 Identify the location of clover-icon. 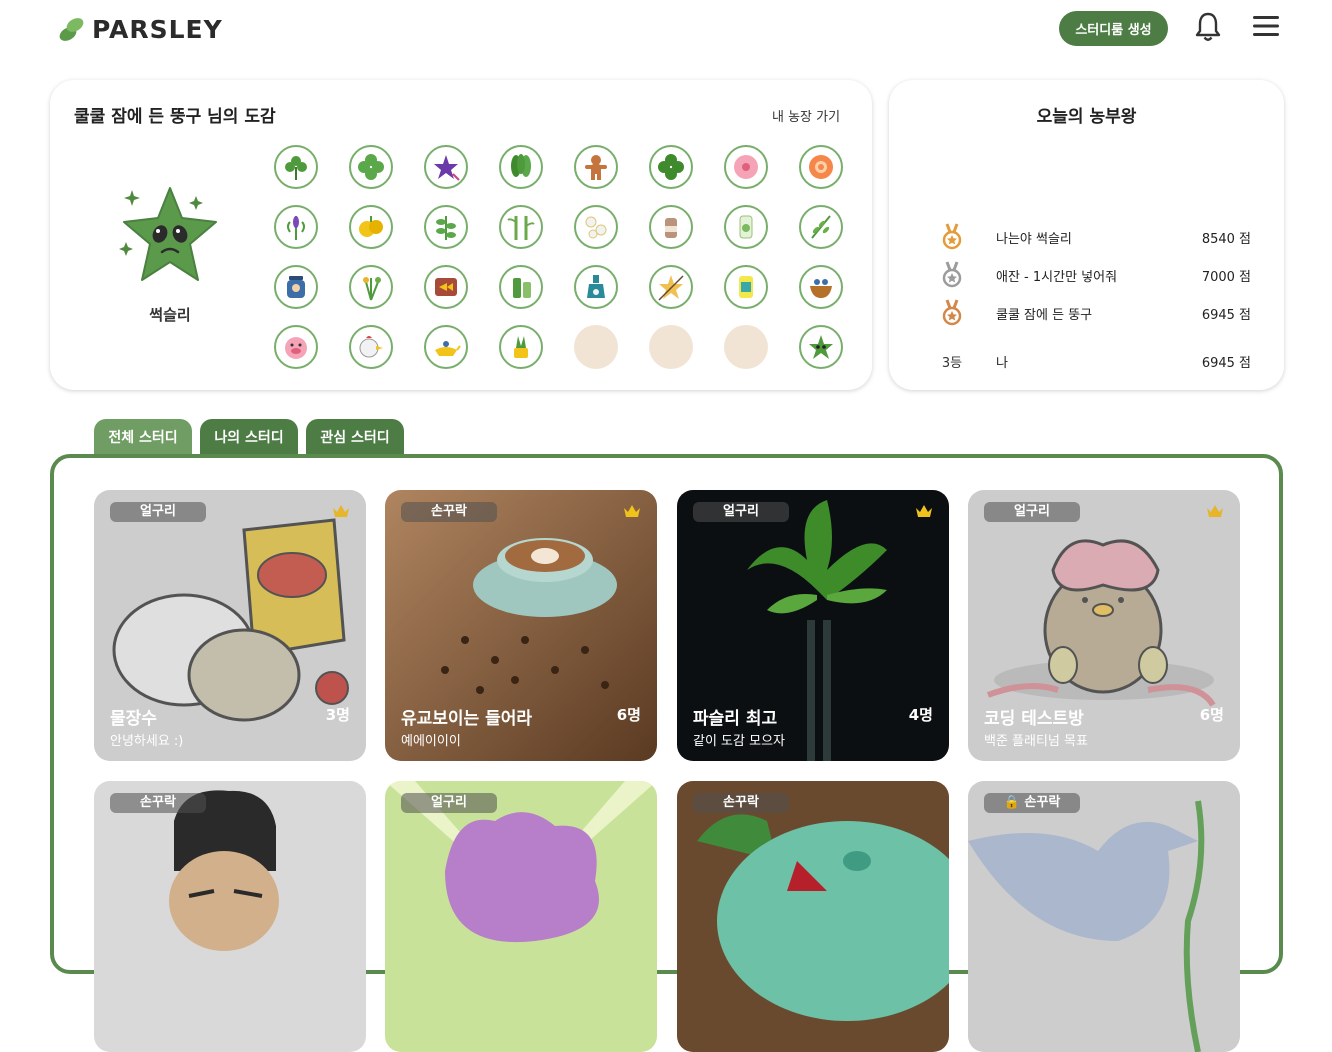
(671, 167).